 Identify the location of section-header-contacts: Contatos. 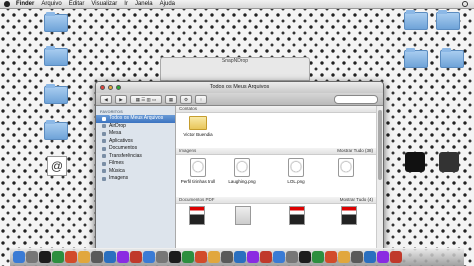
(276, 109).